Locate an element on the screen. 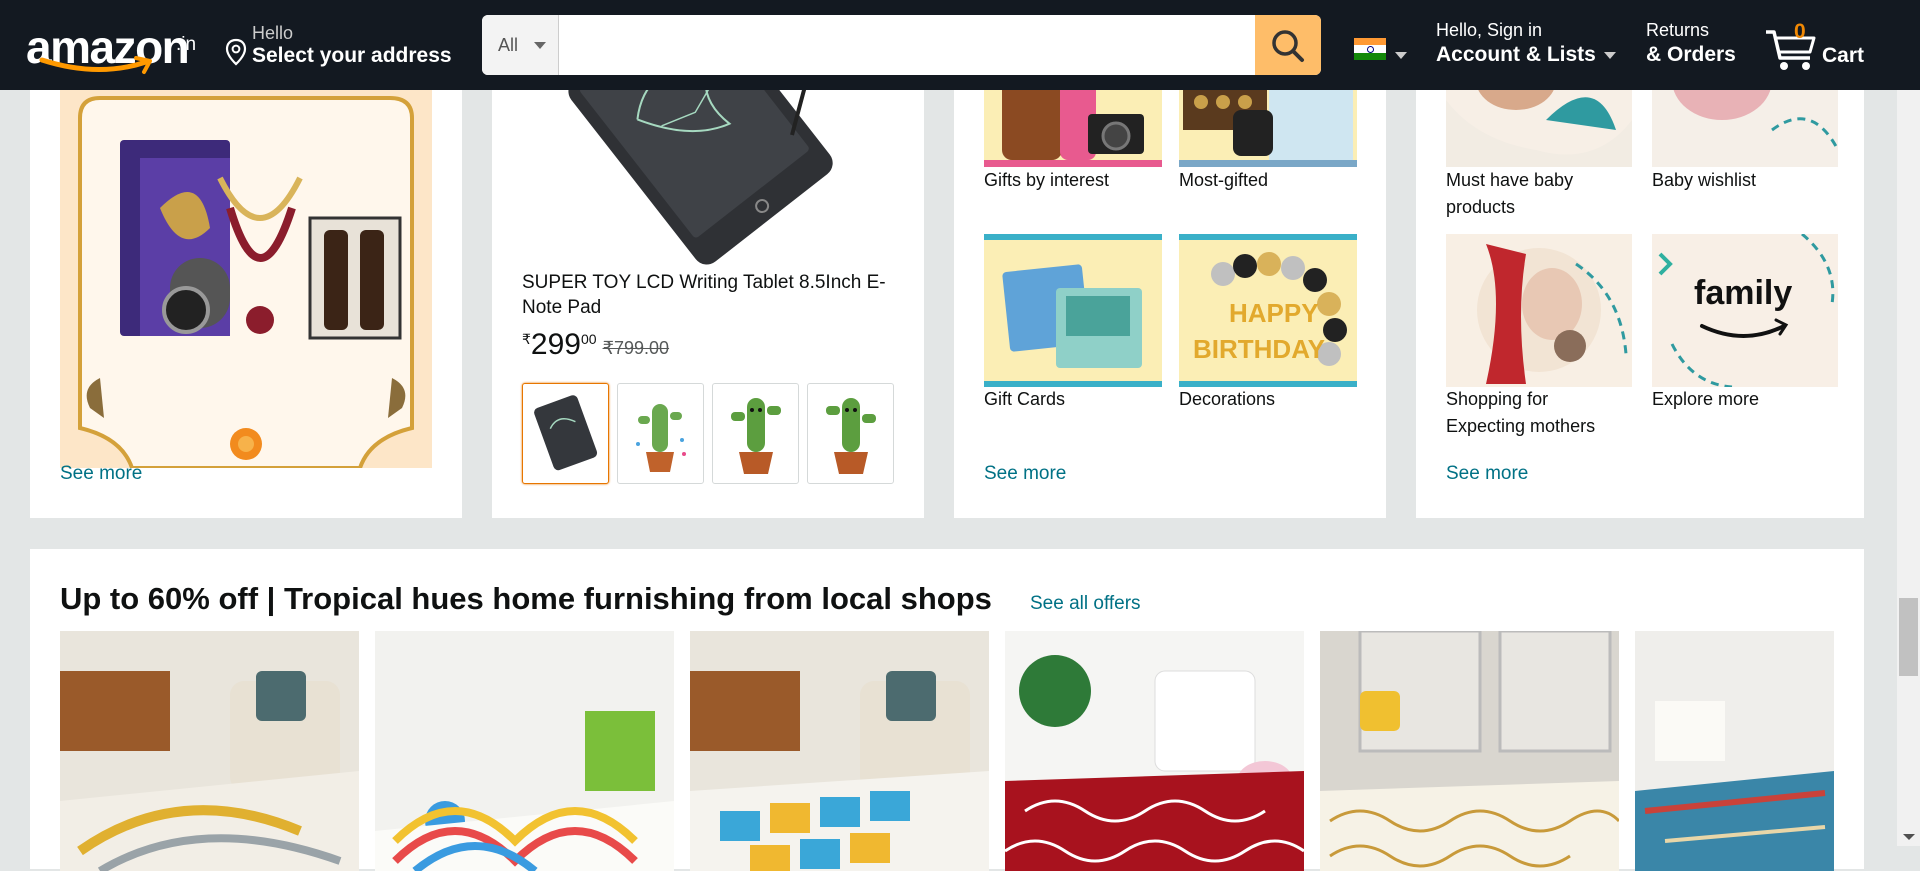 Image resolution: width=1920 pixels, height=871 pixels. logo-suffix: .in is located at coordinates (186, 44).